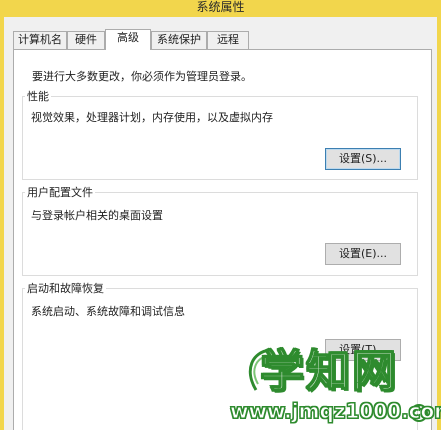 Image resolution: width=441 pixels, height=430 pixels. Describe the element at coordinates (108, 311) in the screenshot. I see `startup-recovery-description: 系统启动、系统故障和调试信息` at that location.